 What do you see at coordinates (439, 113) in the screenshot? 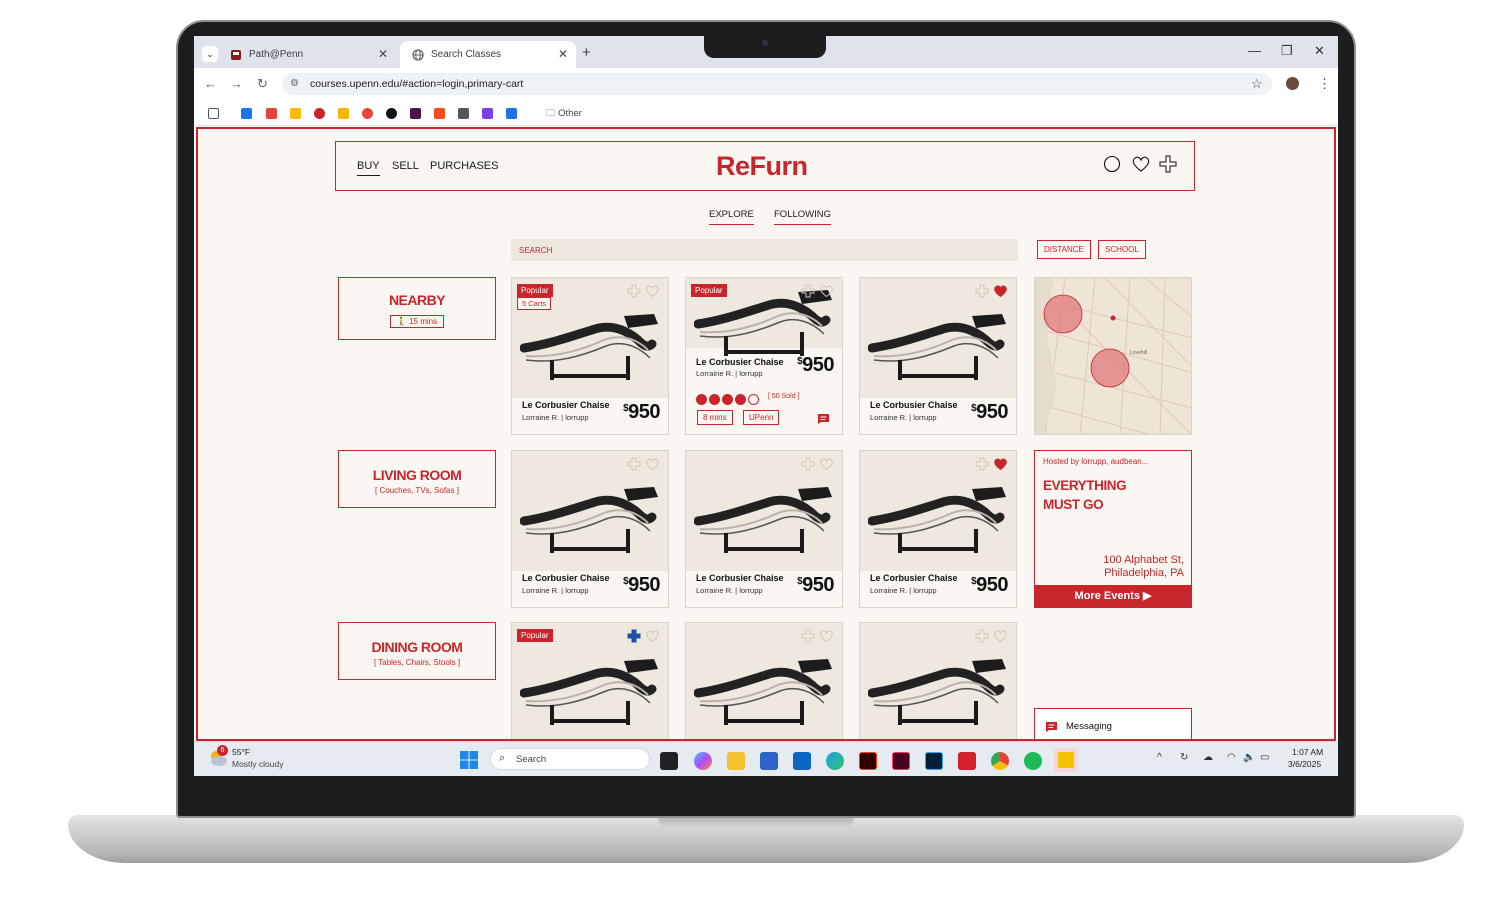
I see `figma-icon` at bounding box center [439, 113].